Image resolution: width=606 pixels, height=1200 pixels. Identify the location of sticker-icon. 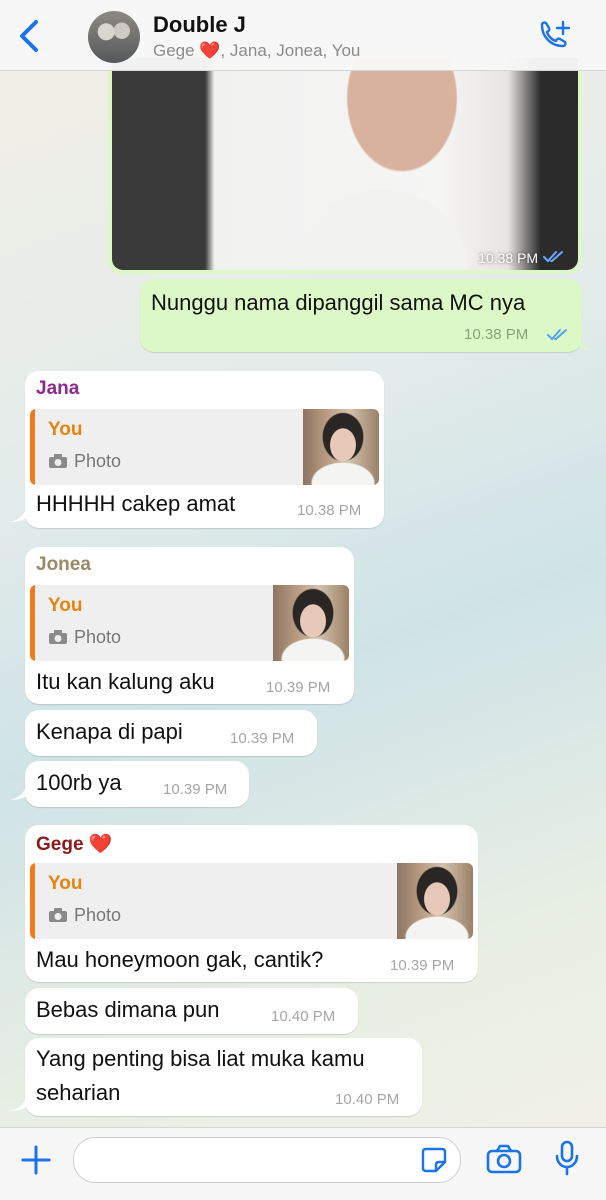
(434, 1160).